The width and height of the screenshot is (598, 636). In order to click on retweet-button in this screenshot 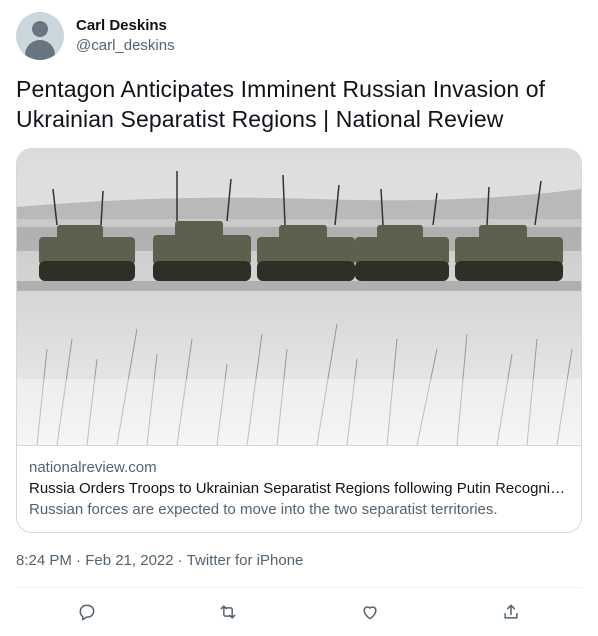, I will do `click(228, 612)`.